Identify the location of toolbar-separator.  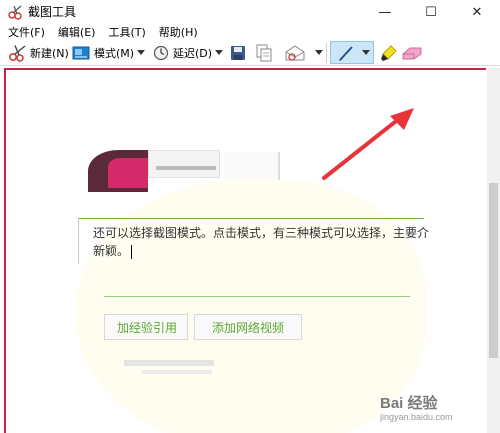
(326, 53).